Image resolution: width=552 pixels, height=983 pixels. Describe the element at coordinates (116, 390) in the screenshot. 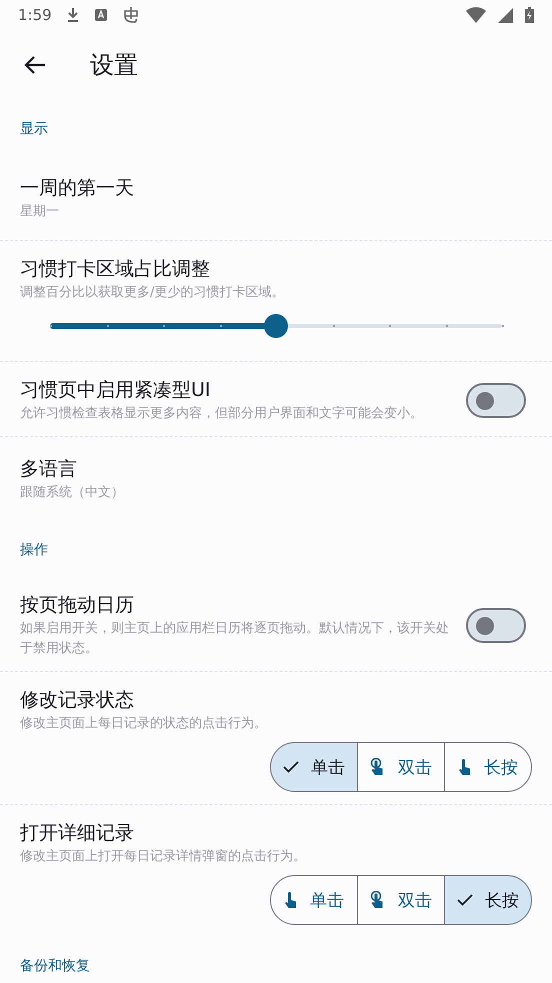

I see `setting-title: 习惯页中启用紧凑型UI` at that location.